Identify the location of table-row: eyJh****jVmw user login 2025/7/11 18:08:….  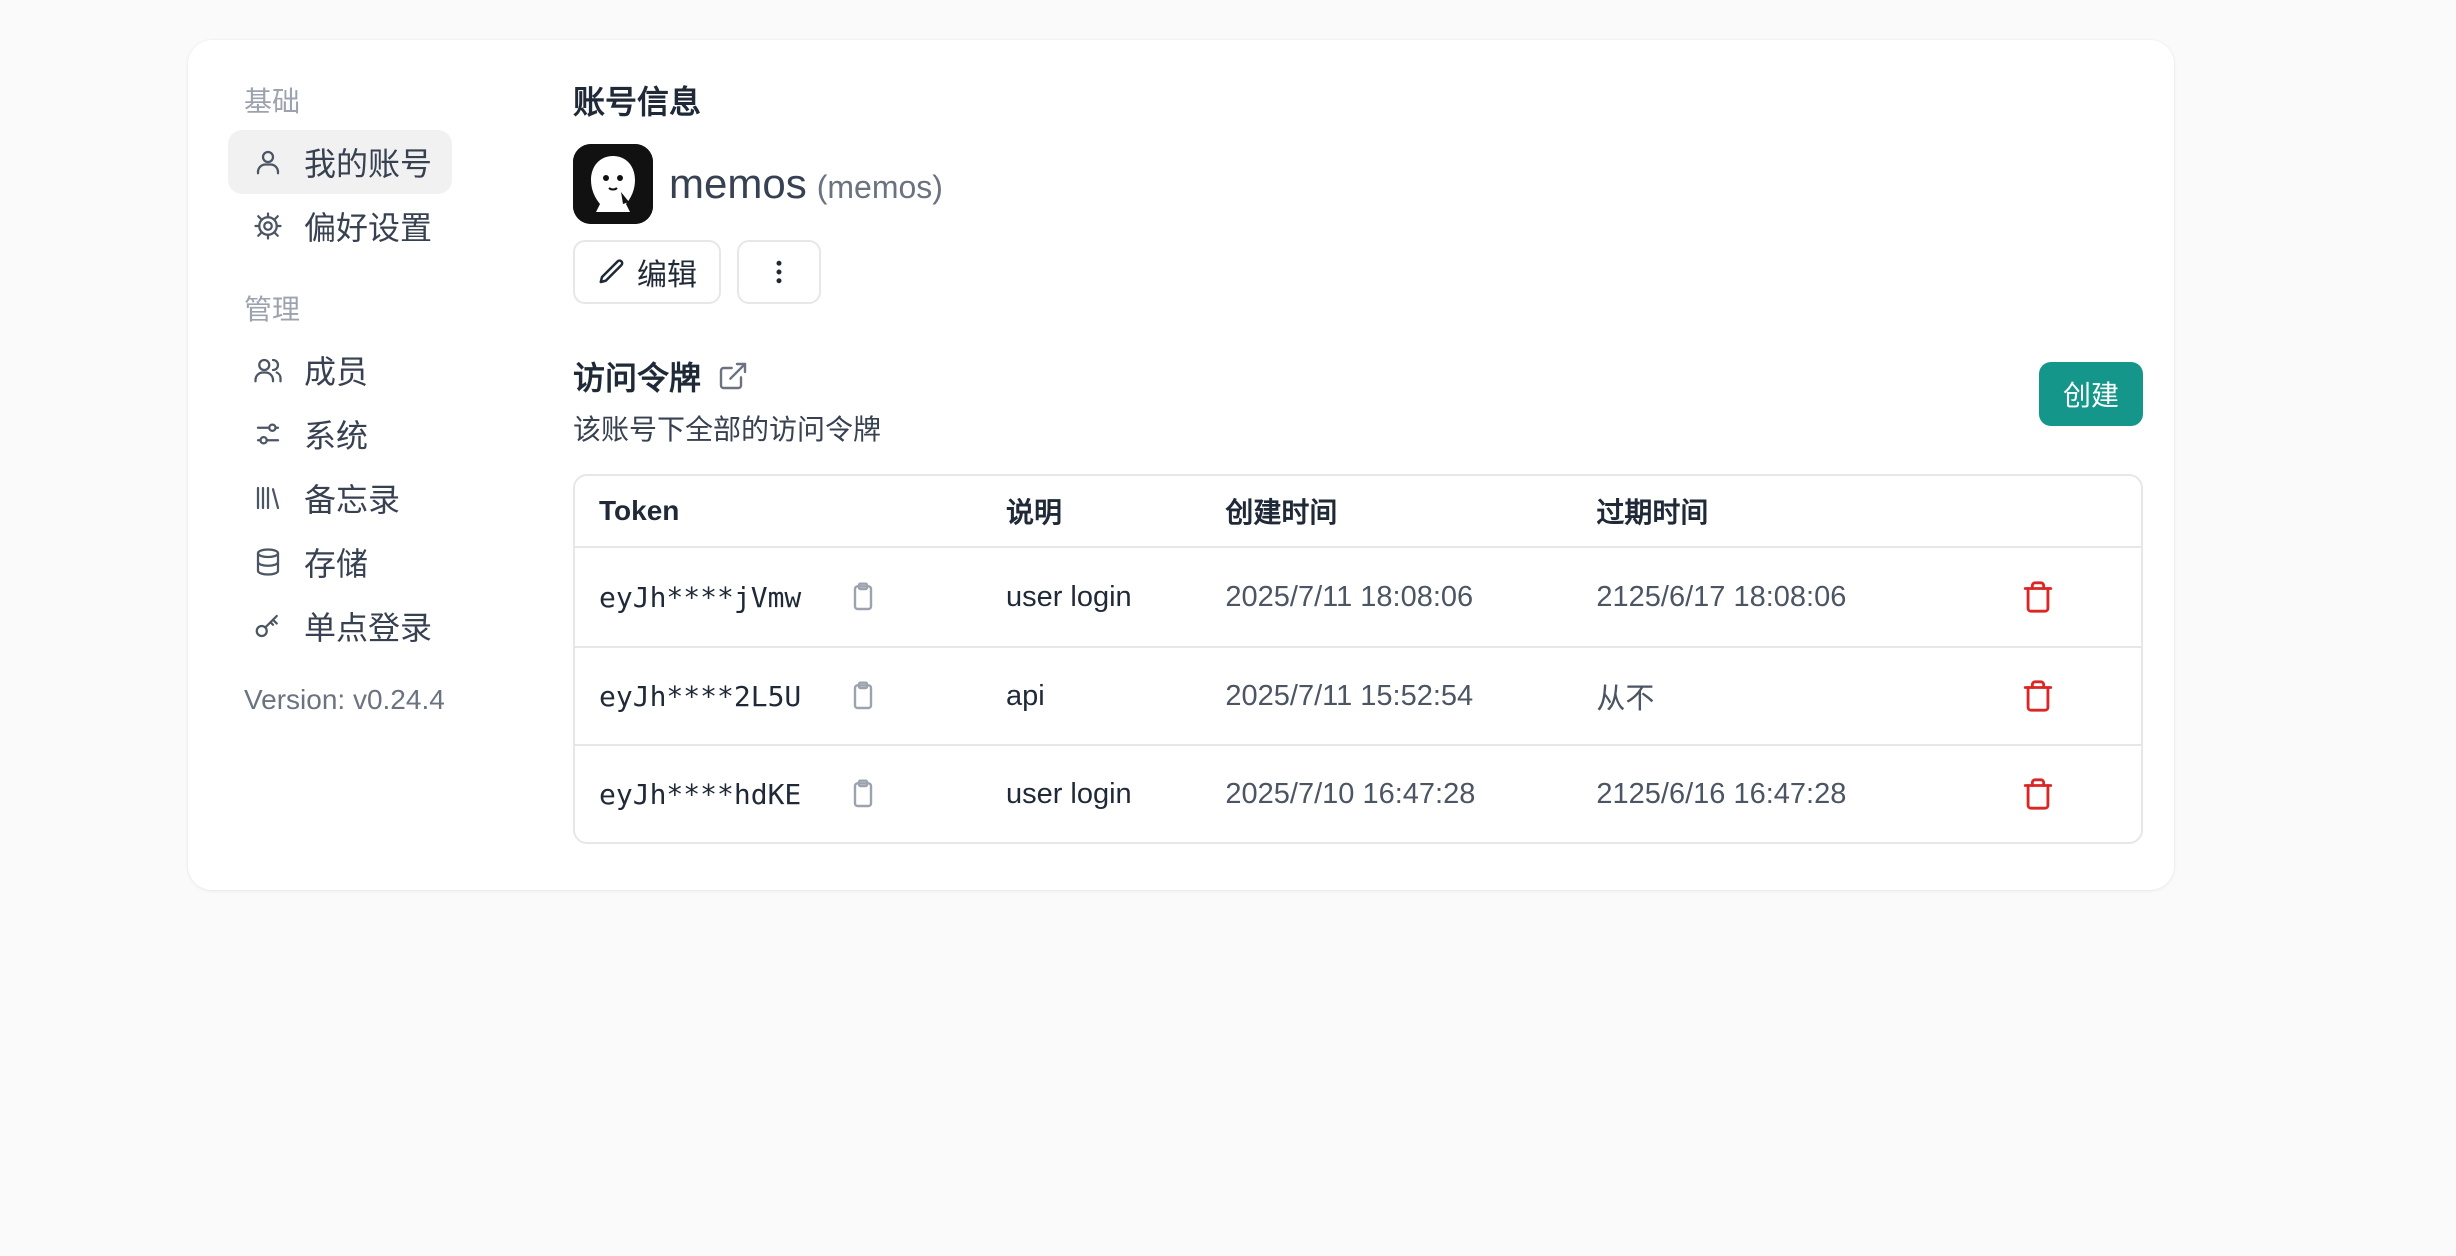
(1358, 597).